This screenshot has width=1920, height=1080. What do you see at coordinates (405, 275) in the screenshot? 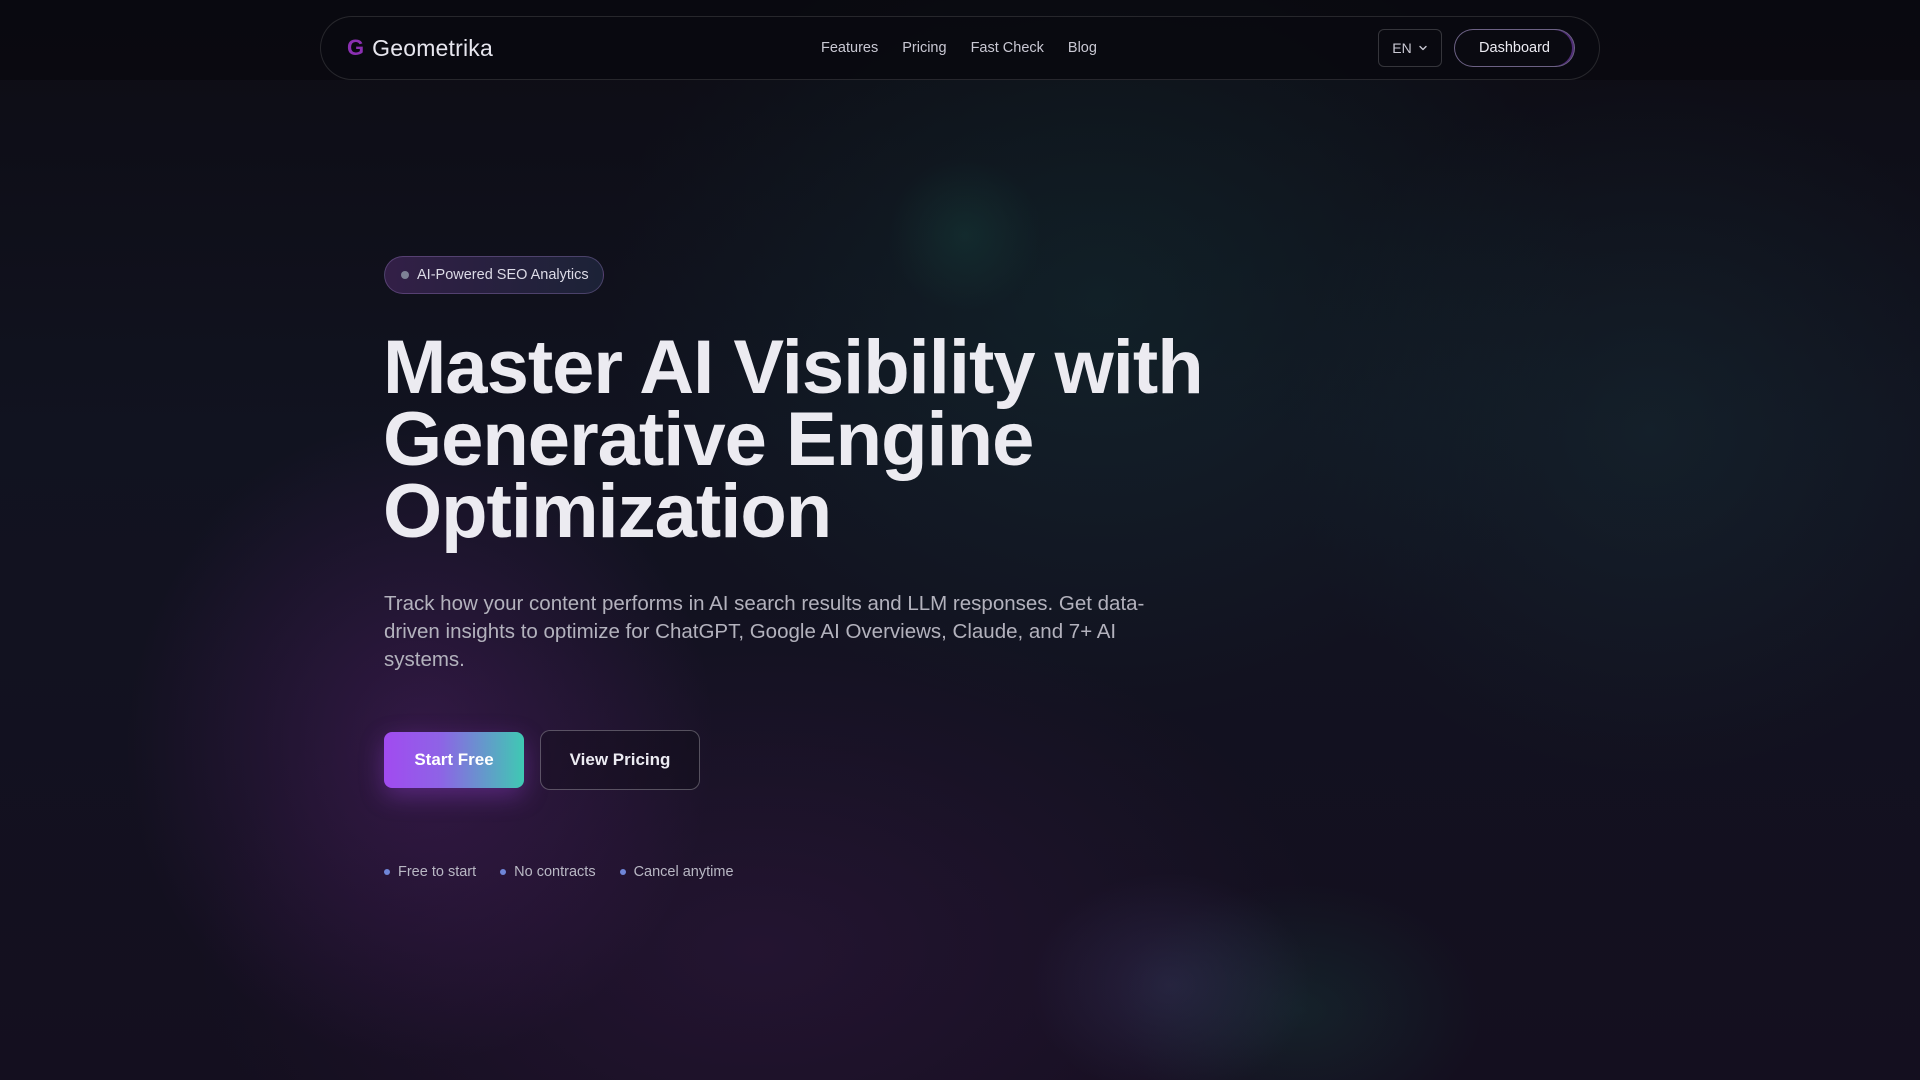
I see `badge-dot-icon` at bounding box center [405, 275].